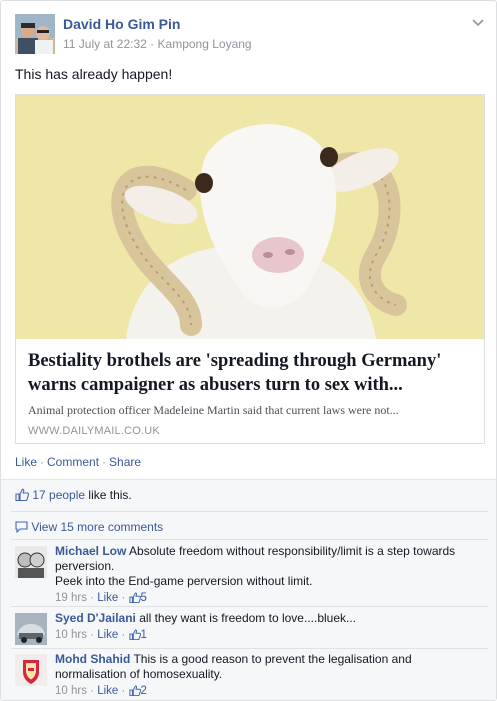  I want to click on comment-like-count: 1, so click(144, 635).